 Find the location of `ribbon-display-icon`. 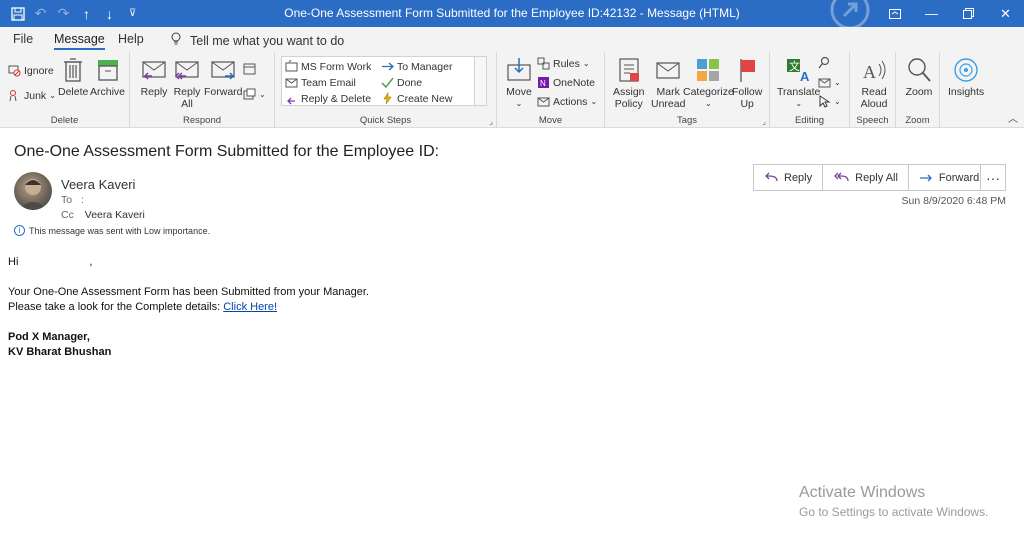

ribbon-display-icon is located at coordinates (894, 13).